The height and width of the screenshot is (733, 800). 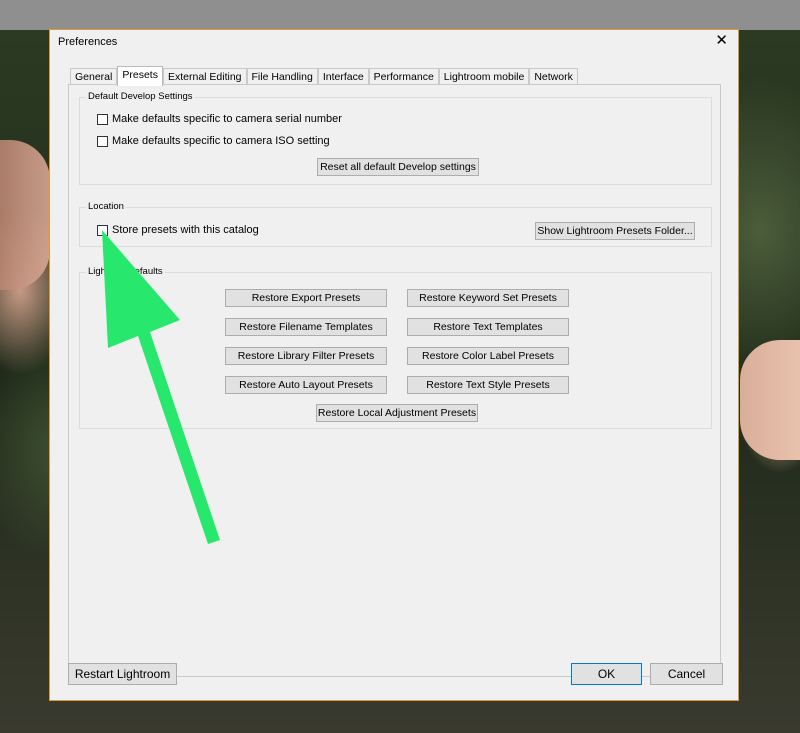 I want to click on tab-presets: Presets, so click(x=140, y=76).